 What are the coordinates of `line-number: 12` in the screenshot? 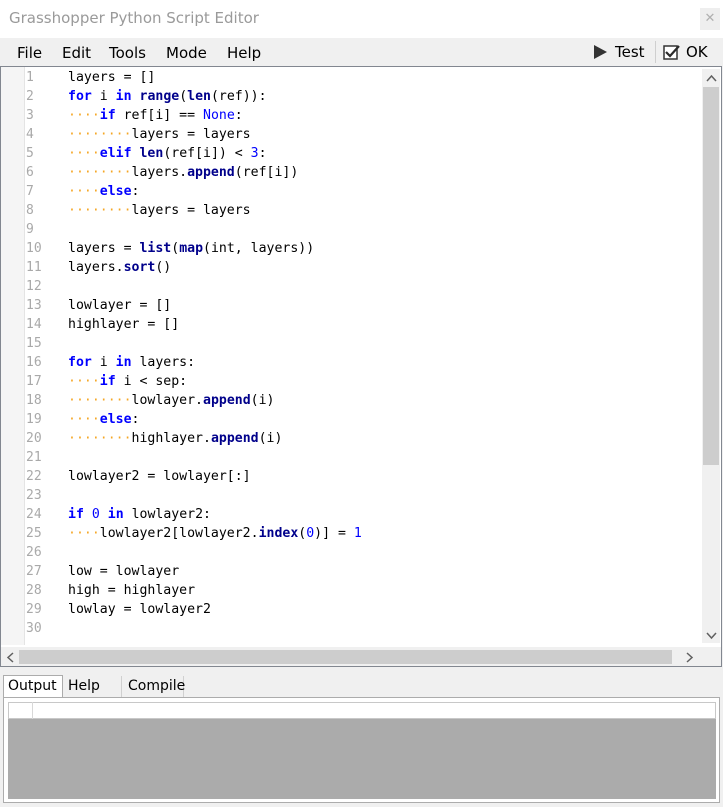 It's located at (34, 286).